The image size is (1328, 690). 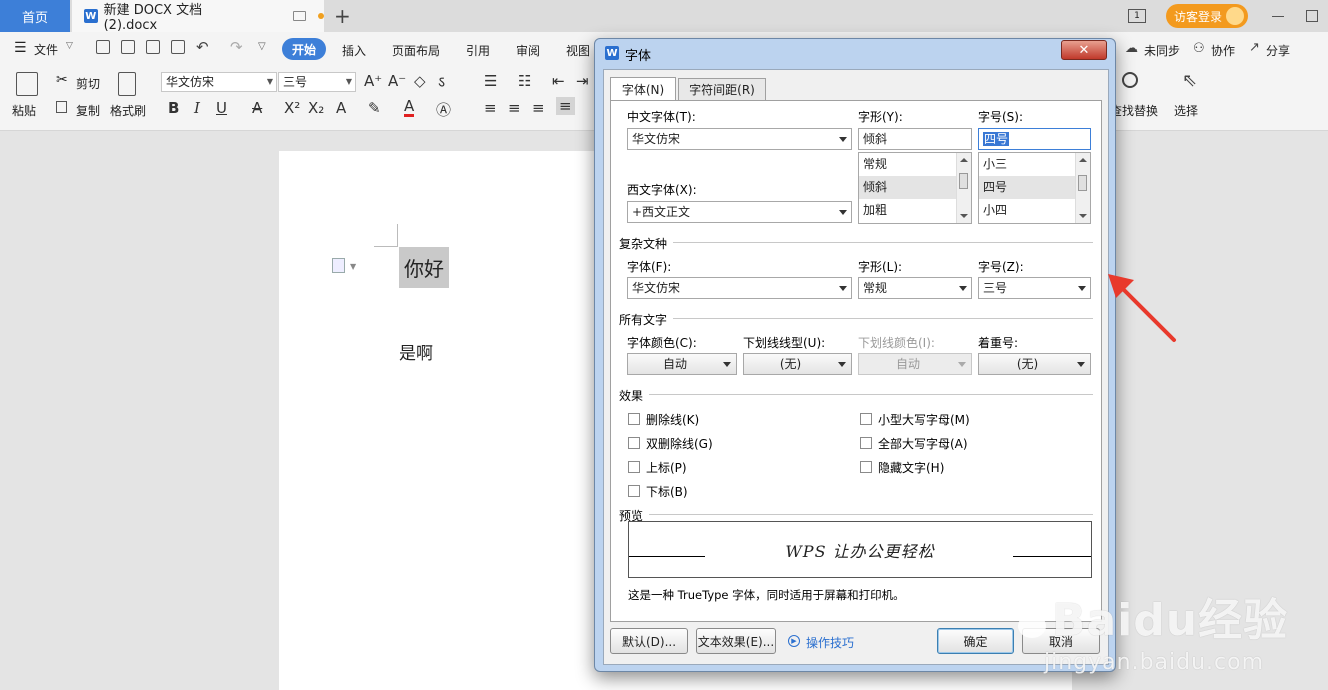 I want to click on sync-status: 未同步, so click(x=1162, y=50).